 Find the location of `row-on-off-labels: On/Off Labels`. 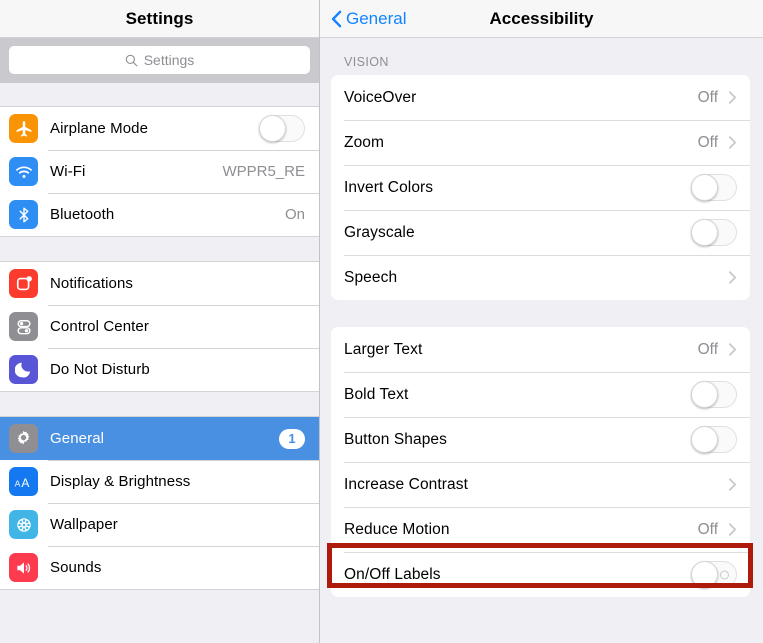

row-on-off-labels: On/Off Labels is located at coordinates (540, 574).